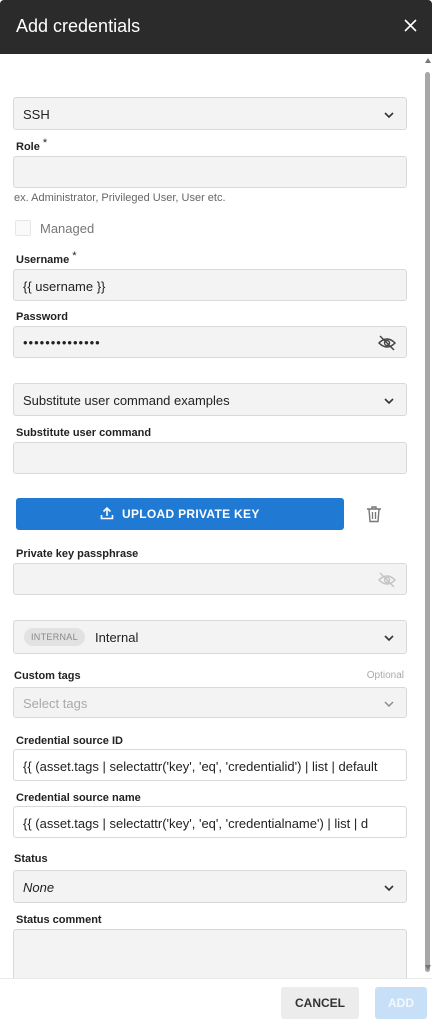 This screenshot has height=1025, width=432. What do you see at coordinates (210, 886) in the screenshot?
I see `status-select: None` at bounding box center [210, 886].